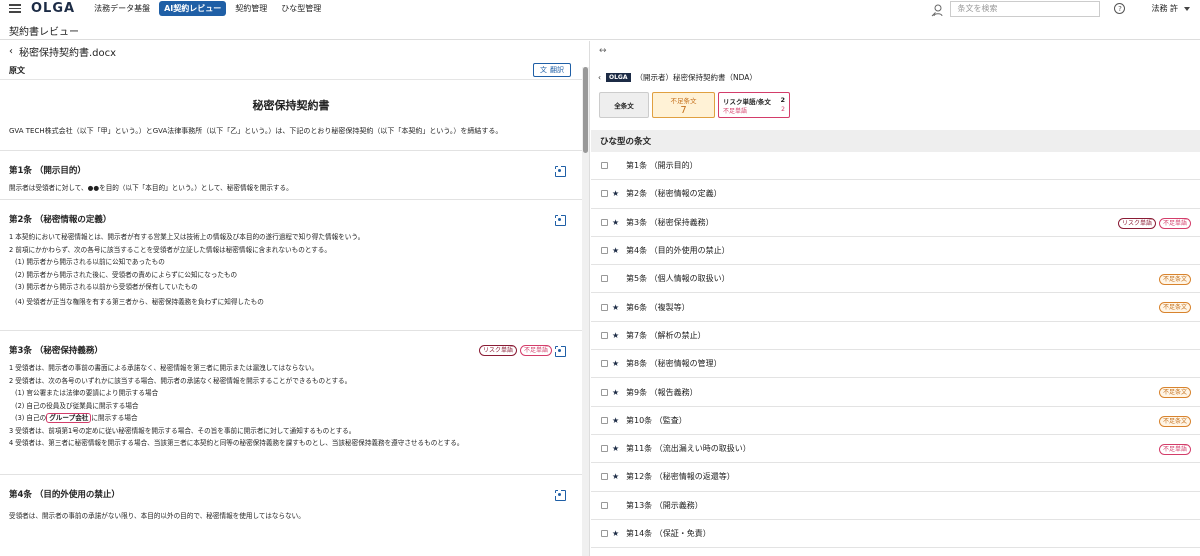 The height and width of the screenshot is (556, 1200). I want to click on risk-word-tag: リスク単語, so click(497, 350).